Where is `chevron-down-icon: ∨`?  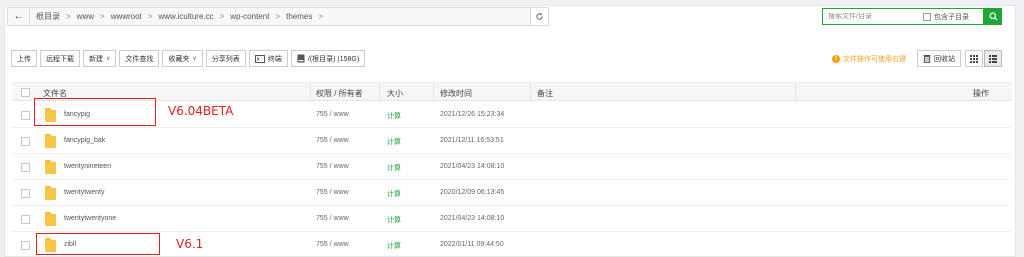
chevron-down-icon: ∨ is located at coordinates (194, 59).